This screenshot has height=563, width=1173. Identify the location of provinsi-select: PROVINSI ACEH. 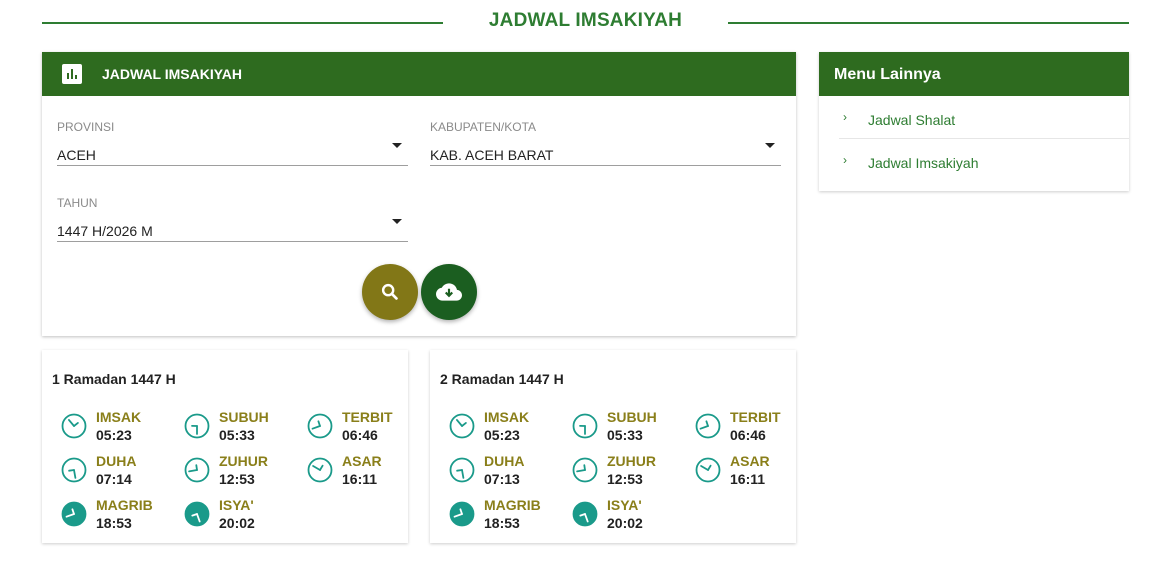
(232, 138).